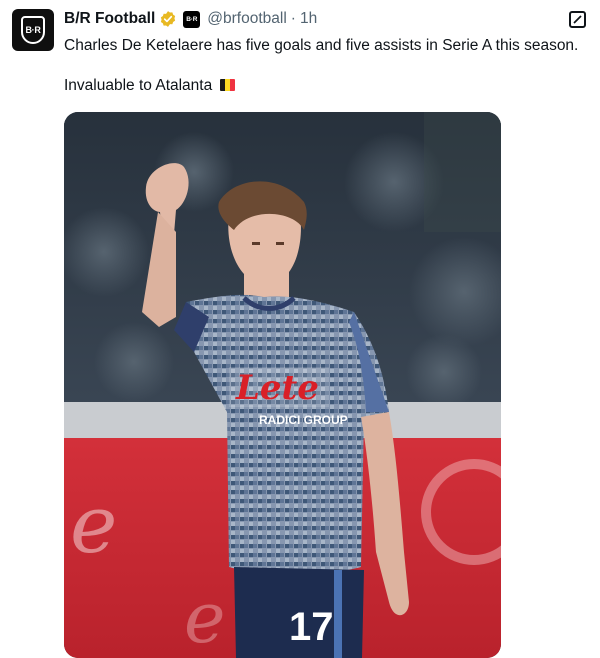 This screenshot has height=658, width=600. What do you see at coordinates (308, 19) in the screenshot?
I see `timestamp: 1h` at bounding box center [308, 19].